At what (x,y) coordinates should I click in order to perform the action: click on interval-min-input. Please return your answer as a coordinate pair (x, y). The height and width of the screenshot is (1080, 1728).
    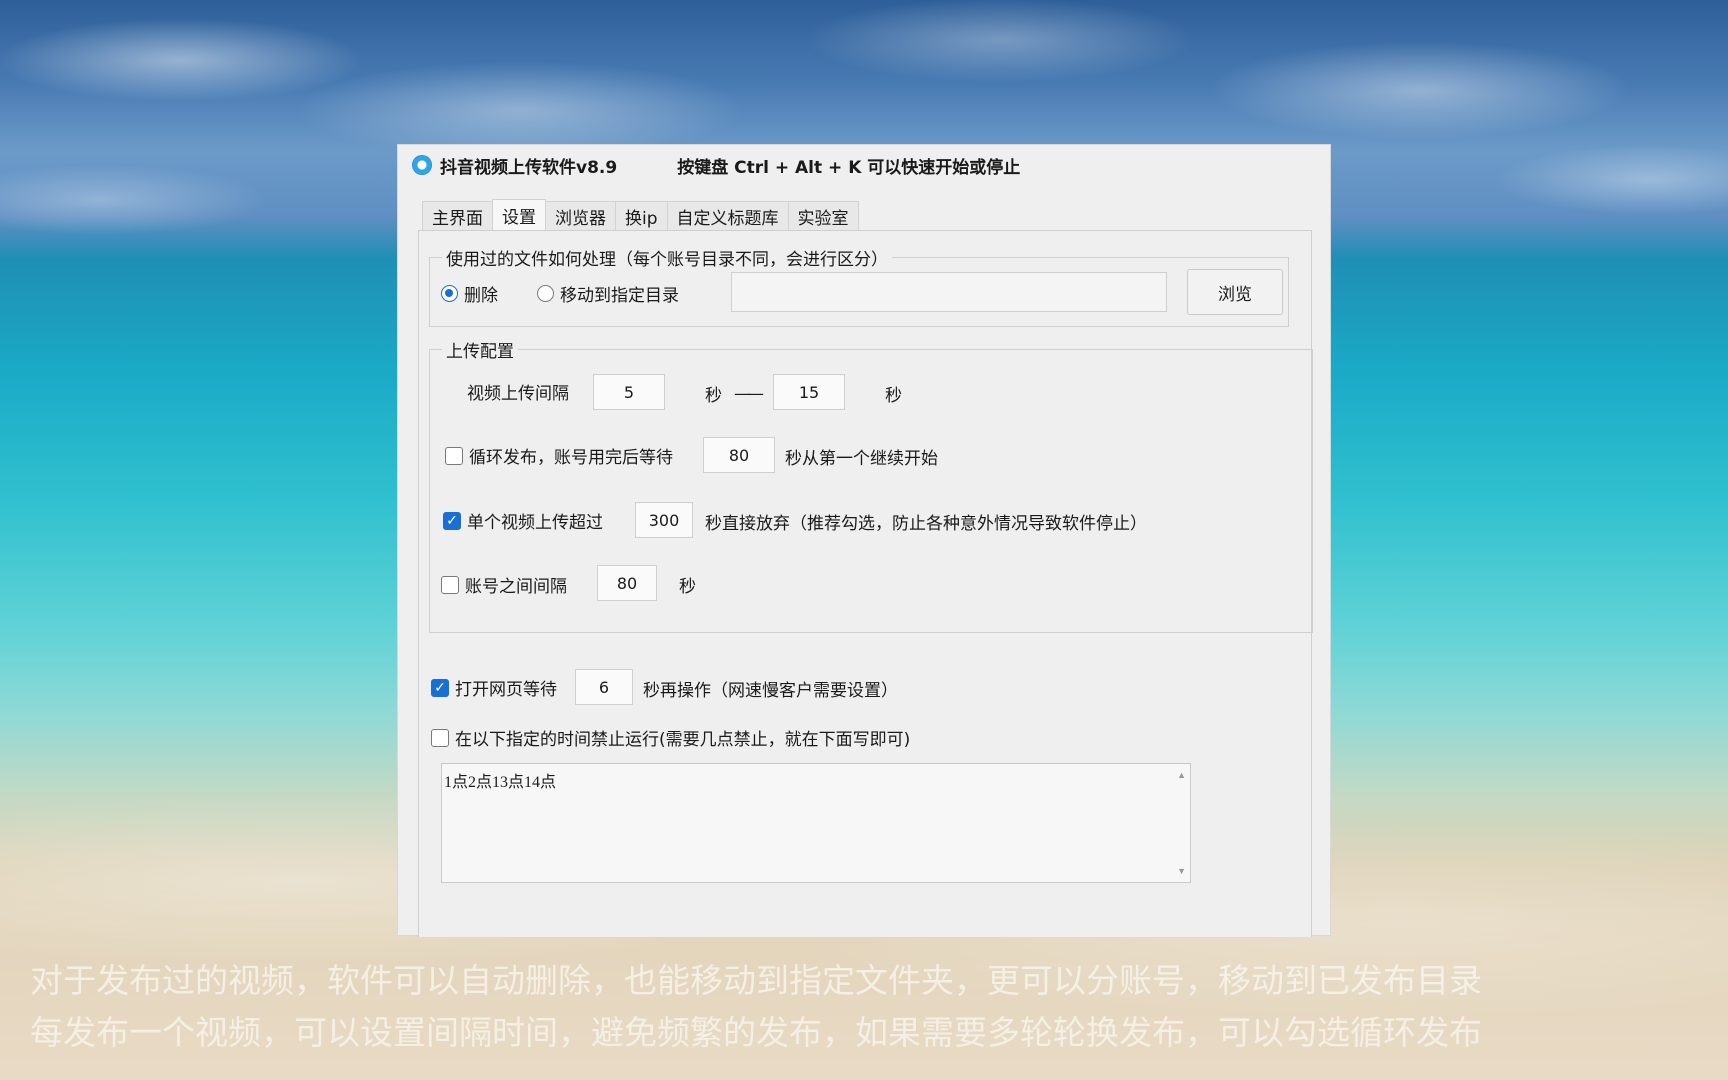
    Looking at the image, I should click on (629, 392).